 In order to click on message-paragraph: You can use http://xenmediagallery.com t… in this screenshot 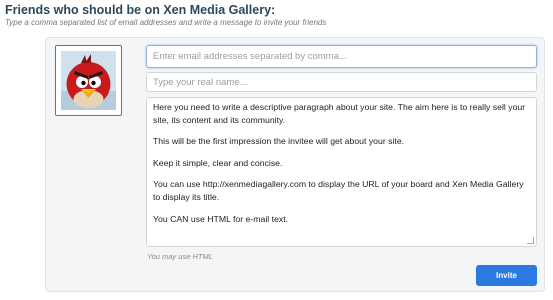, I will do `click(338, 190)`.